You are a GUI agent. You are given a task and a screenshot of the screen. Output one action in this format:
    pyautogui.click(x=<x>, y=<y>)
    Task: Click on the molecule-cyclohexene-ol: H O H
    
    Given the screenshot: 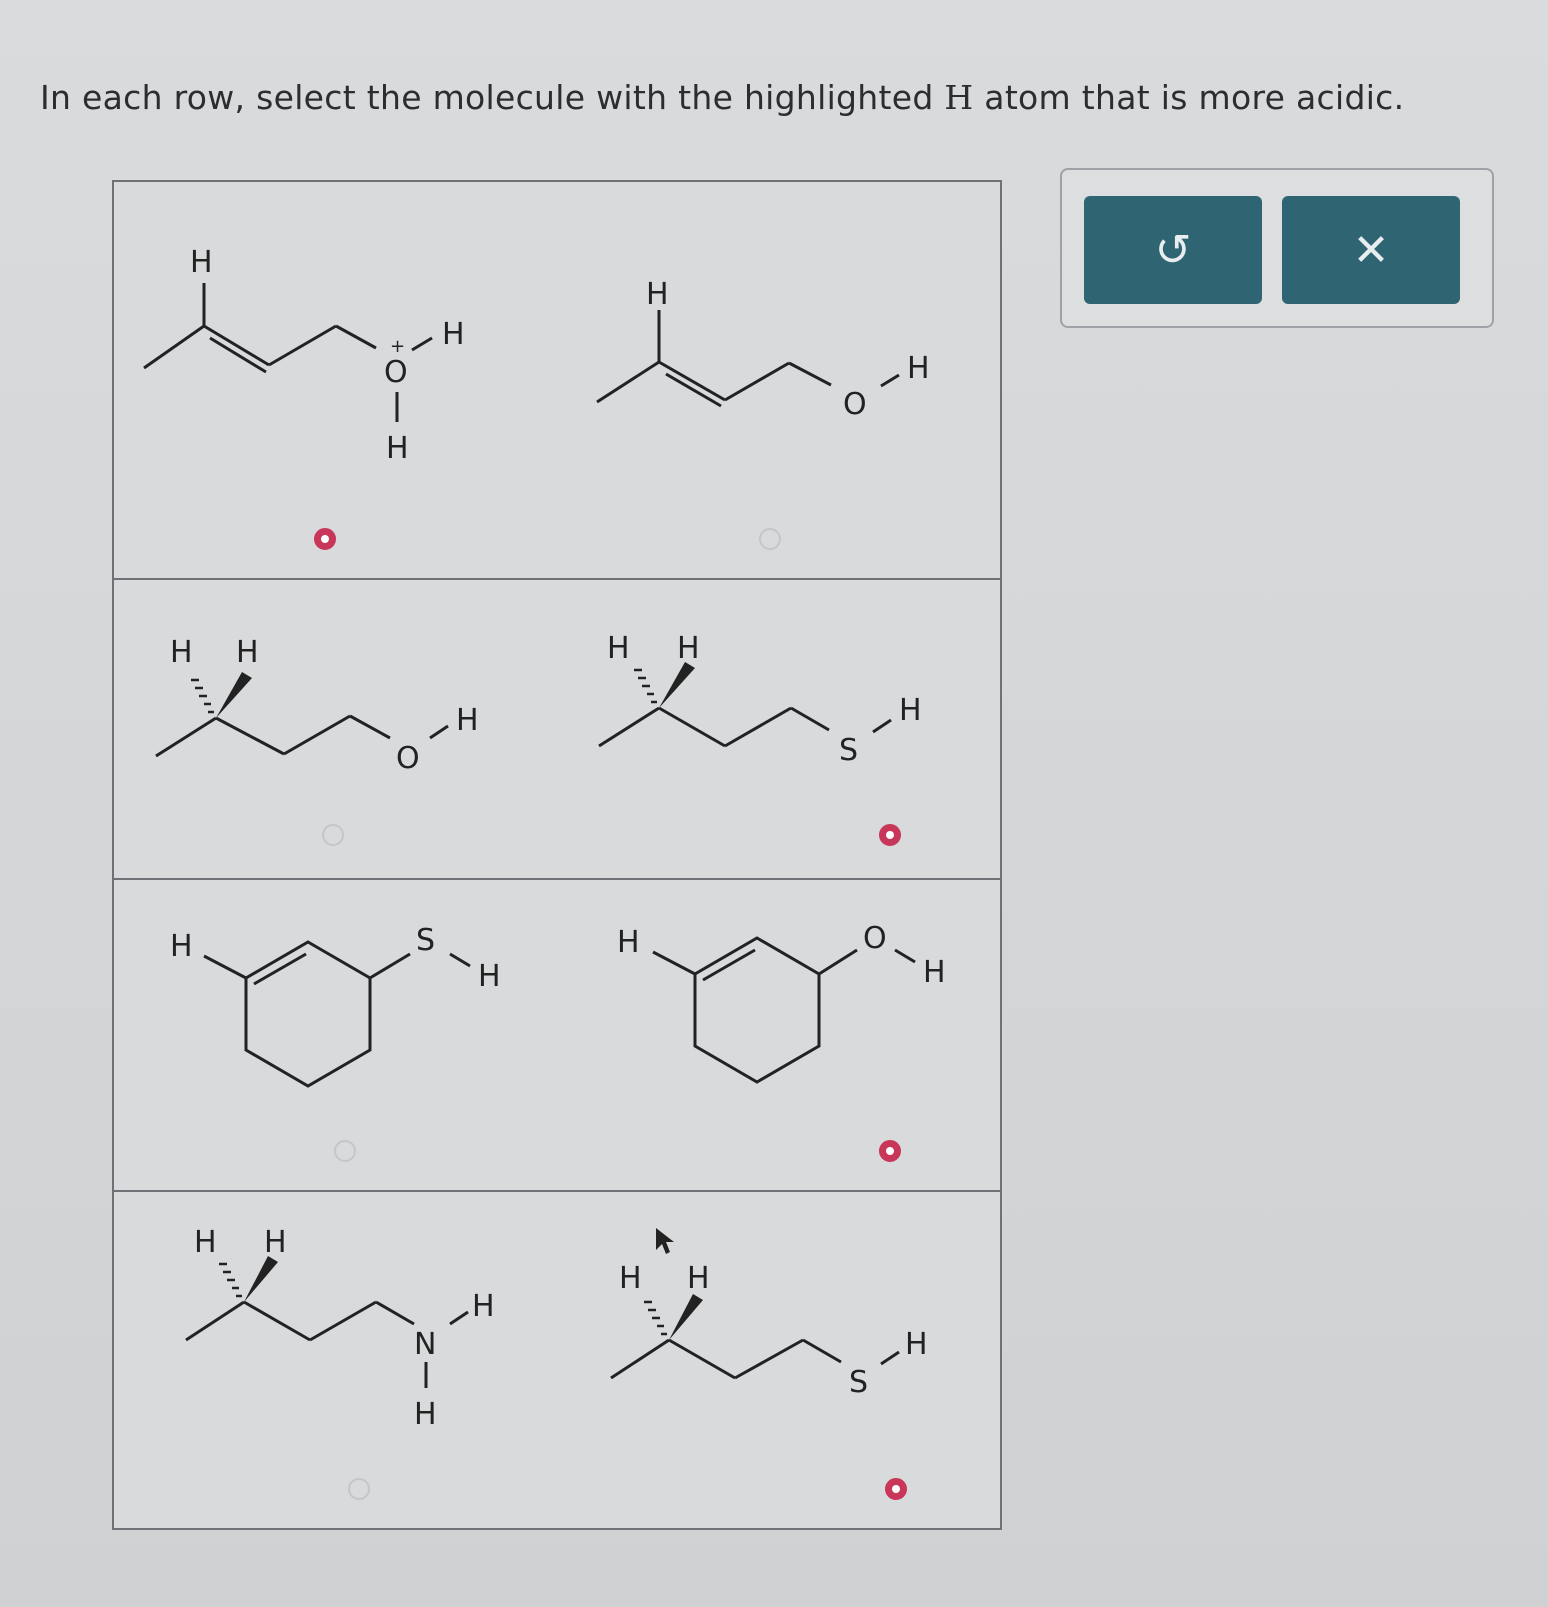 What is the action you would take?
    pyautogui.click(x=781, y=1002)
    